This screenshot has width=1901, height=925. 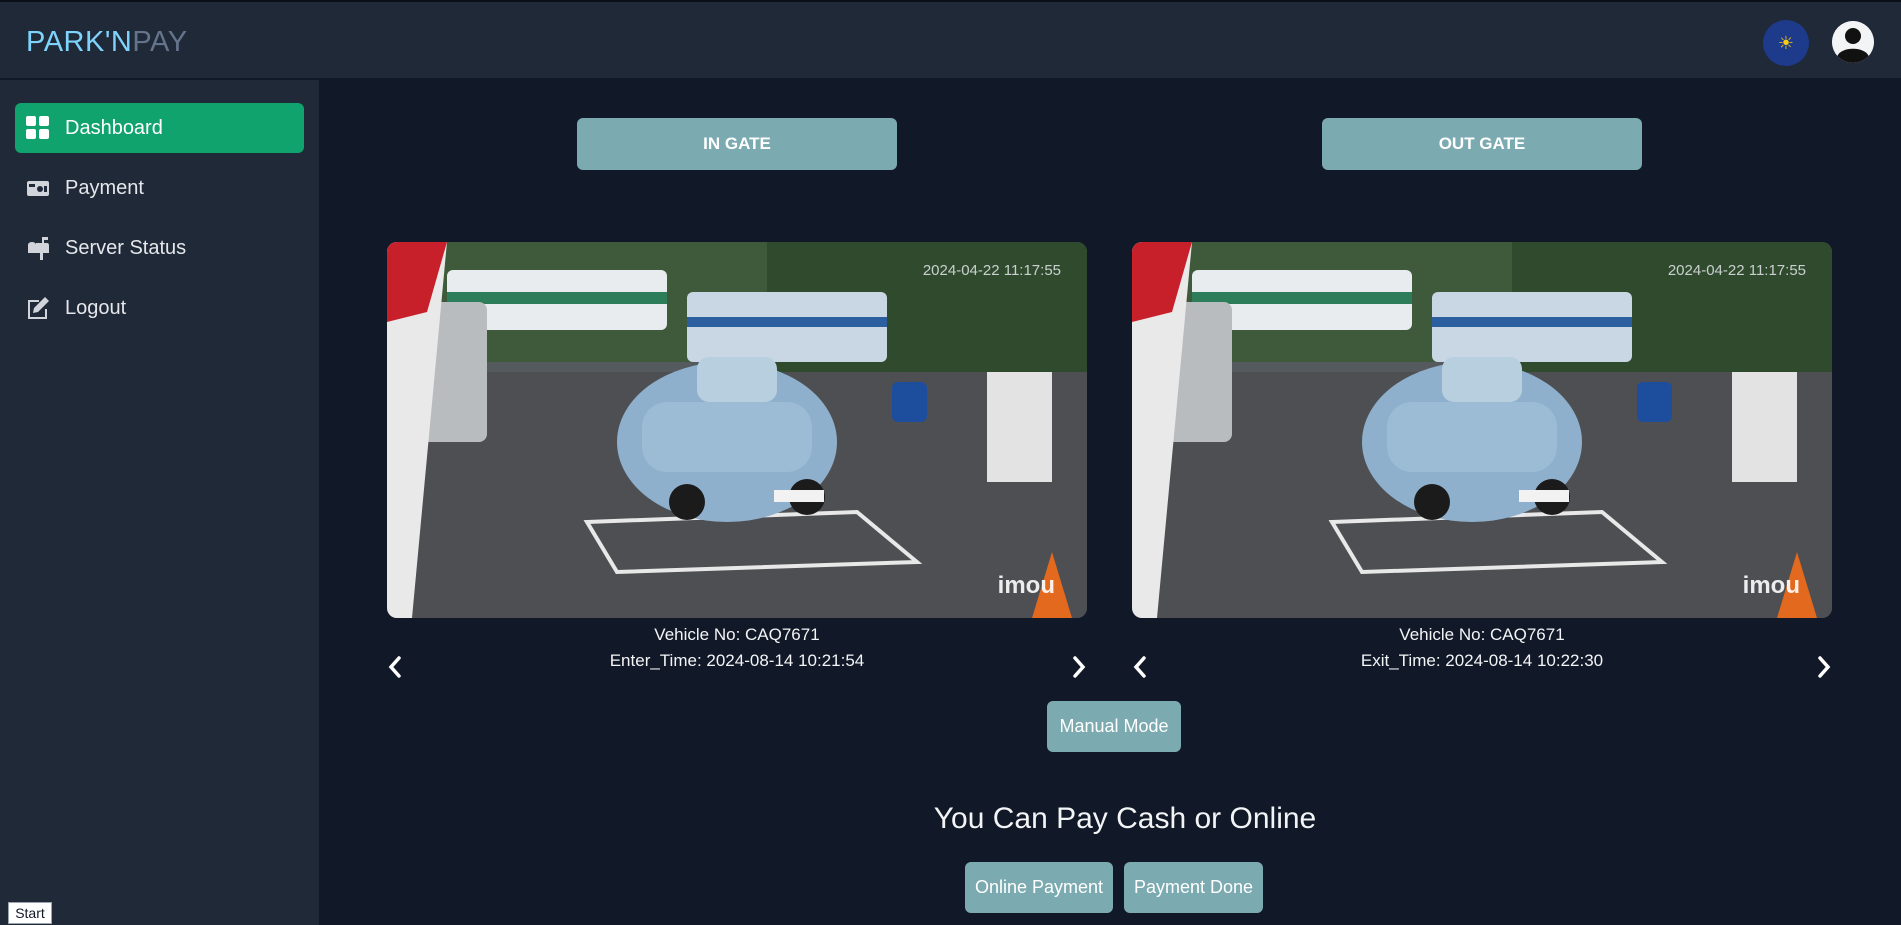 I want to click on out-camera-feed: 2024-04-22 11:17:55 imou, so click(x=1482, y=430).